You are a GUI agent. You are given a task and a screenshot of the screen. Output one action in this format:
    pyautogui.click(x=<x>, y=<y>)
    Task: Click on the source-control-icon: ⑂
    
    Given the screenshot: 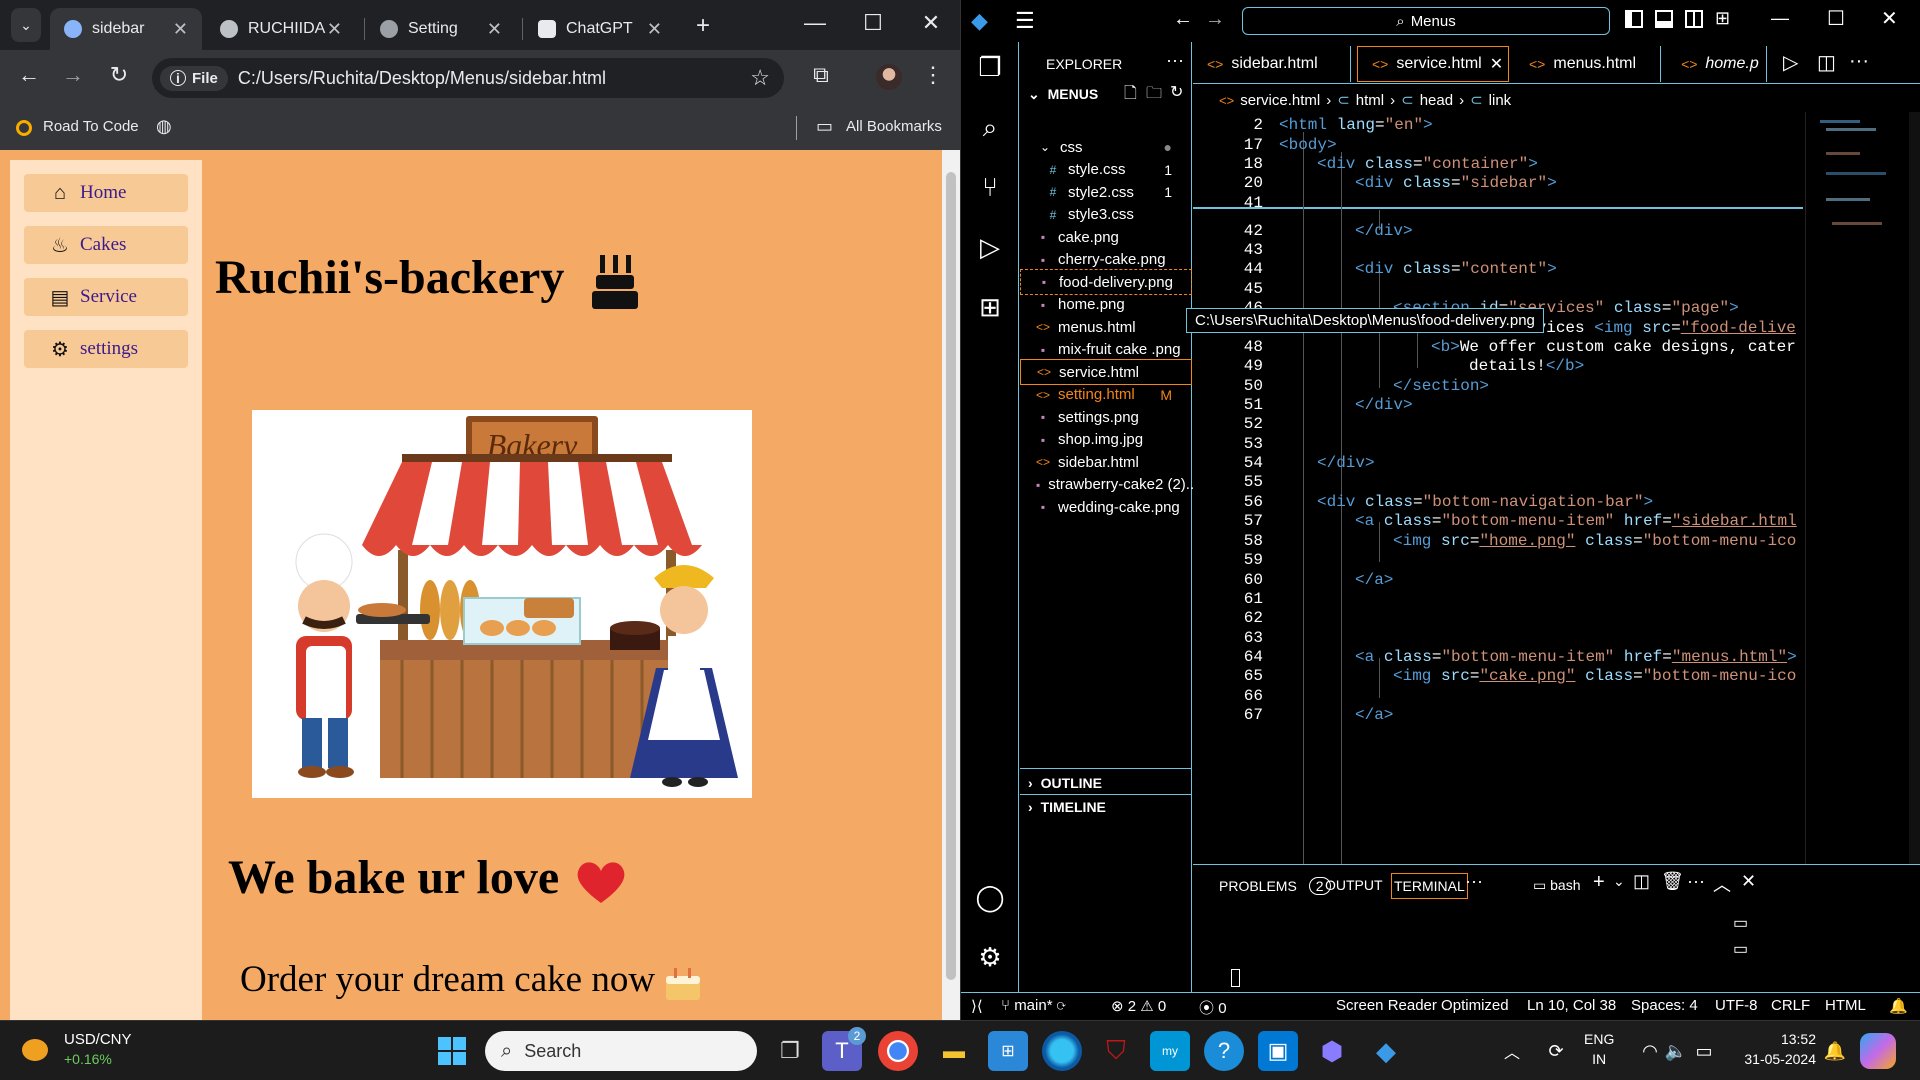 What is the action you would take?
    pyautogui.click(x=990, y=187)
    